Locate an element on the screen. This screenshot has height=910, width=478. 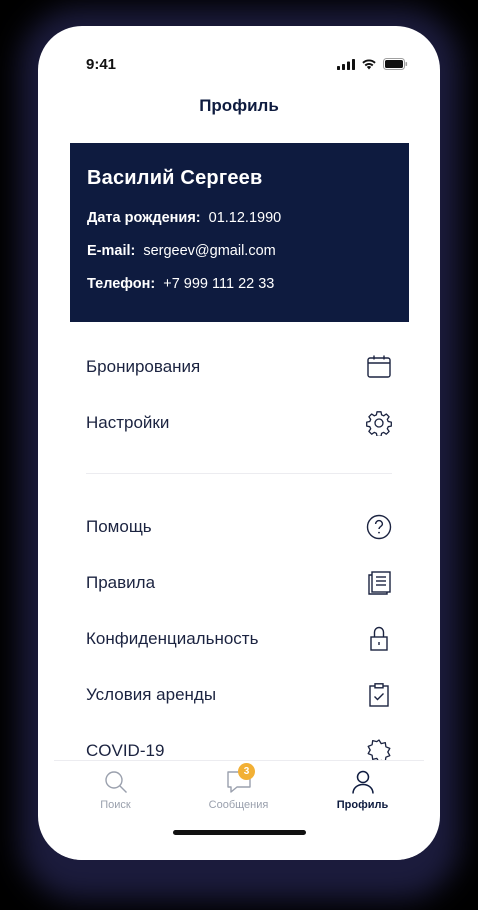
menu-item-label: Помощь is located at coordinates (119, 526).